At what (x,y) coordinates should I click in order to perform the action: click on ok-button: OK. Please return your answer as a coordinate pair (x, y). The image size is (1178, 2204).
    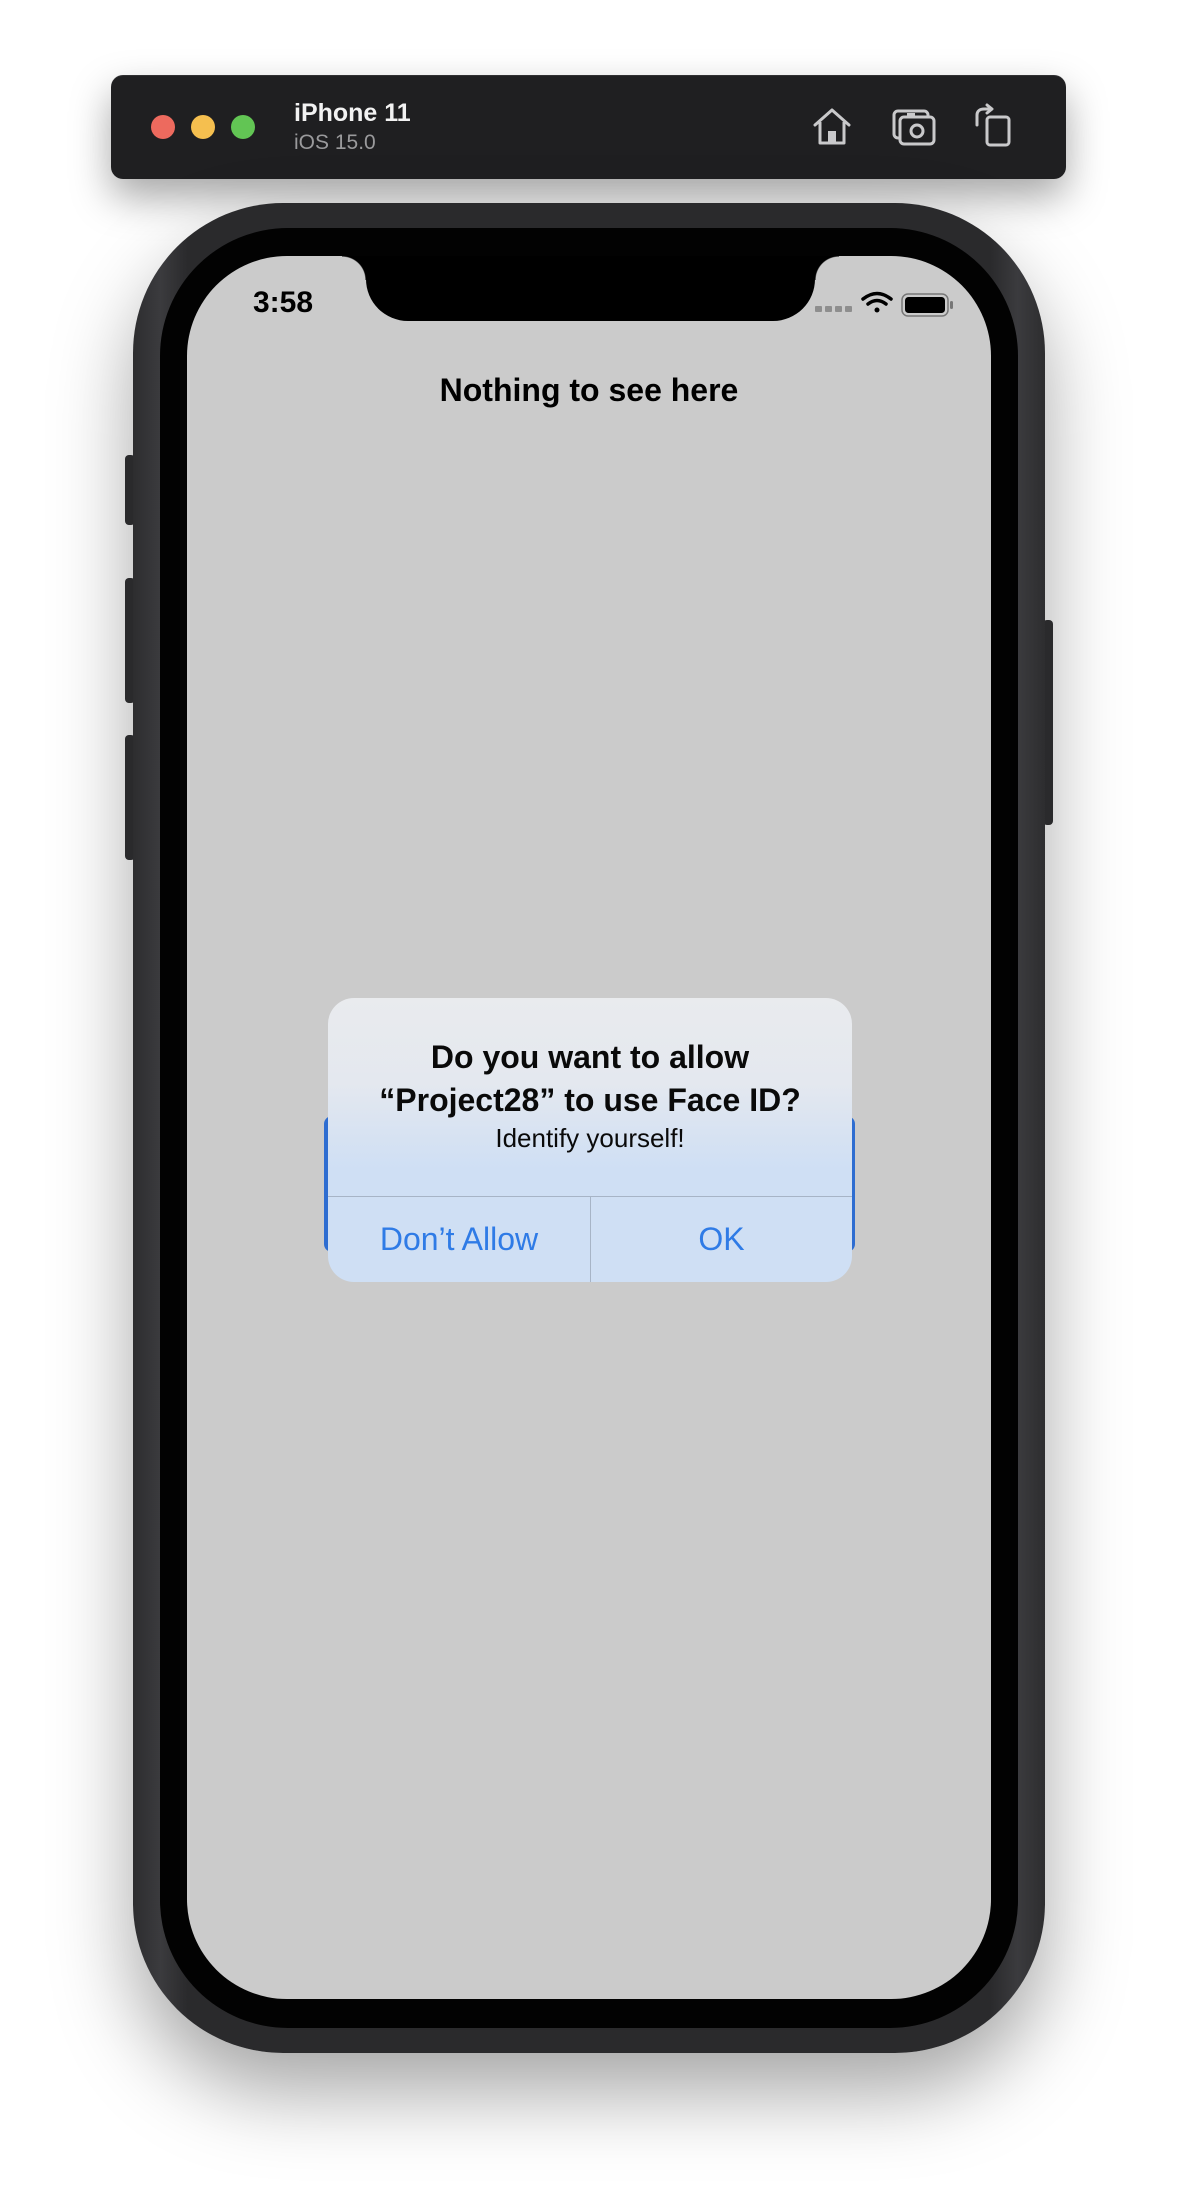
    Looking at the image, I should click on (721, 1239).